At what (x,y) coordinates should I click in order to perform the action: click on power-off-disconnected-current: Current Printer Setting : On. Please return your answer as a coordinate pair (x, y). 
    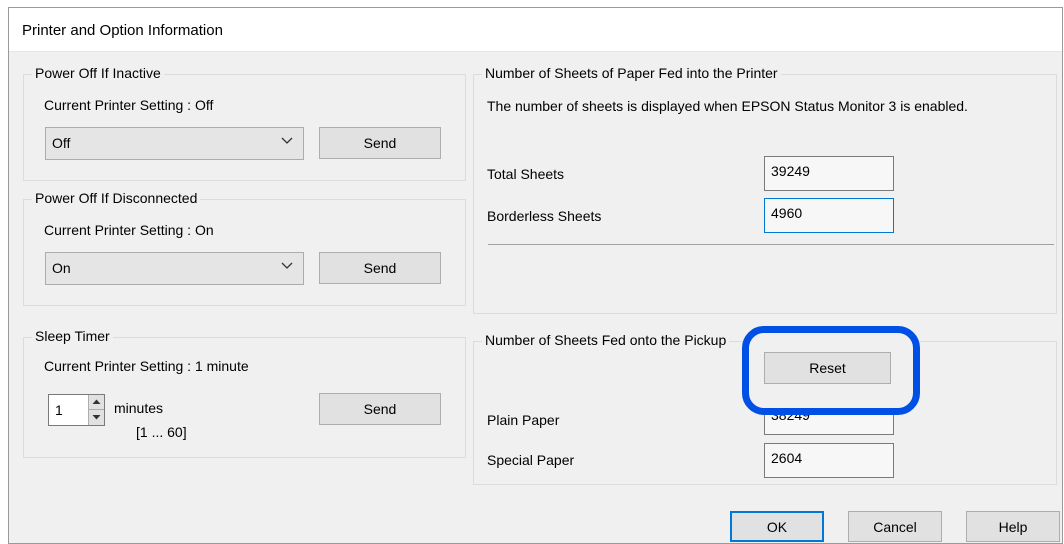
    Looking at the image, I should click on (129, 230).